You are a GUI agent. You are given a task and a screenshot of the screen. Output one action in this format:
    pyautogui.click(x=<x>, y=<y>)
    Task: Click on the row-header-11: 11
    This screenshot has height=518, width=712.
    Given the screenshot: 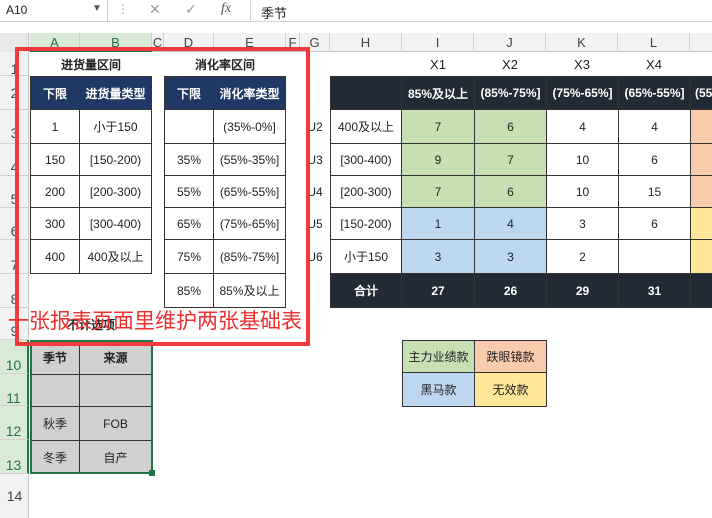 What is the action you would take?
    pyautogui.click(x=14, y=390)
    